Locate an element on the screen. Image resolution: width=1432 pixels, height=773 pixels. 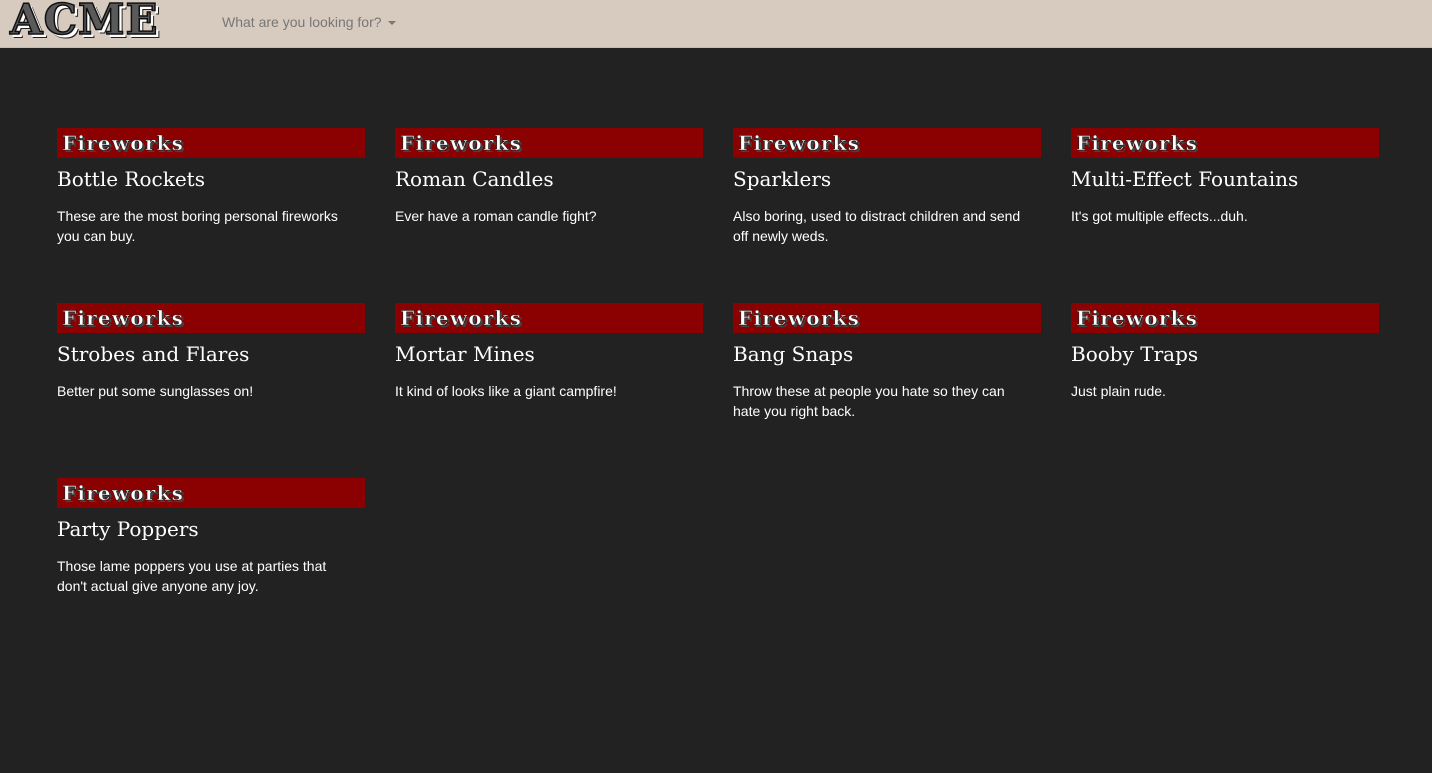
product-description: Better put some sunglasses on! is located at coordinates (155, 391).